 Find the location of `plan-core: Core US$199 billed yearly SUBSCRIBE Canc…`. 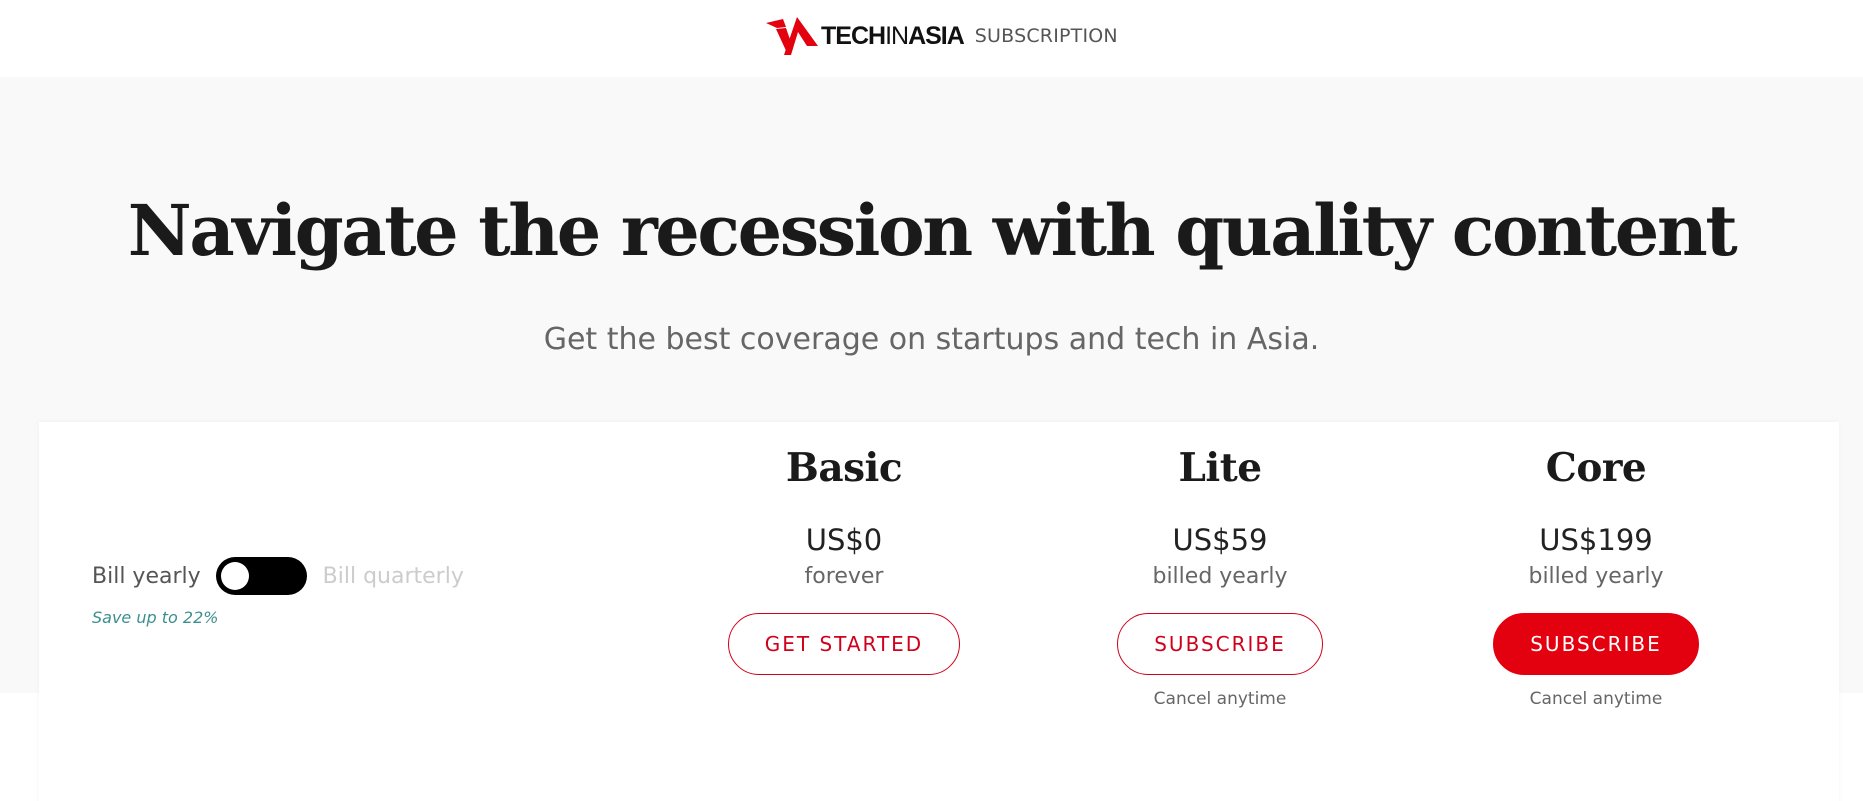

plan-core: Core US$199 billed yearly SUBSCRIBE Canc… is located at coordinates (1596, 574).